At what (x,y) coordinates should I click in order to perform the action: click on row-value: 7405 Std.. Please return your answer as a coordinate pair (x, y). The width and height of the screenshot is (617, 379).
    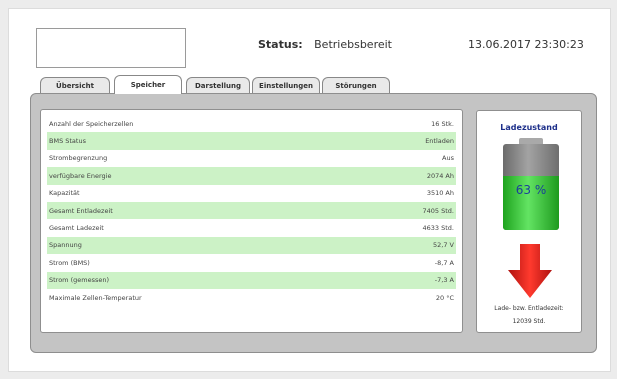
    Looking at the image, I should click on (438, 210).